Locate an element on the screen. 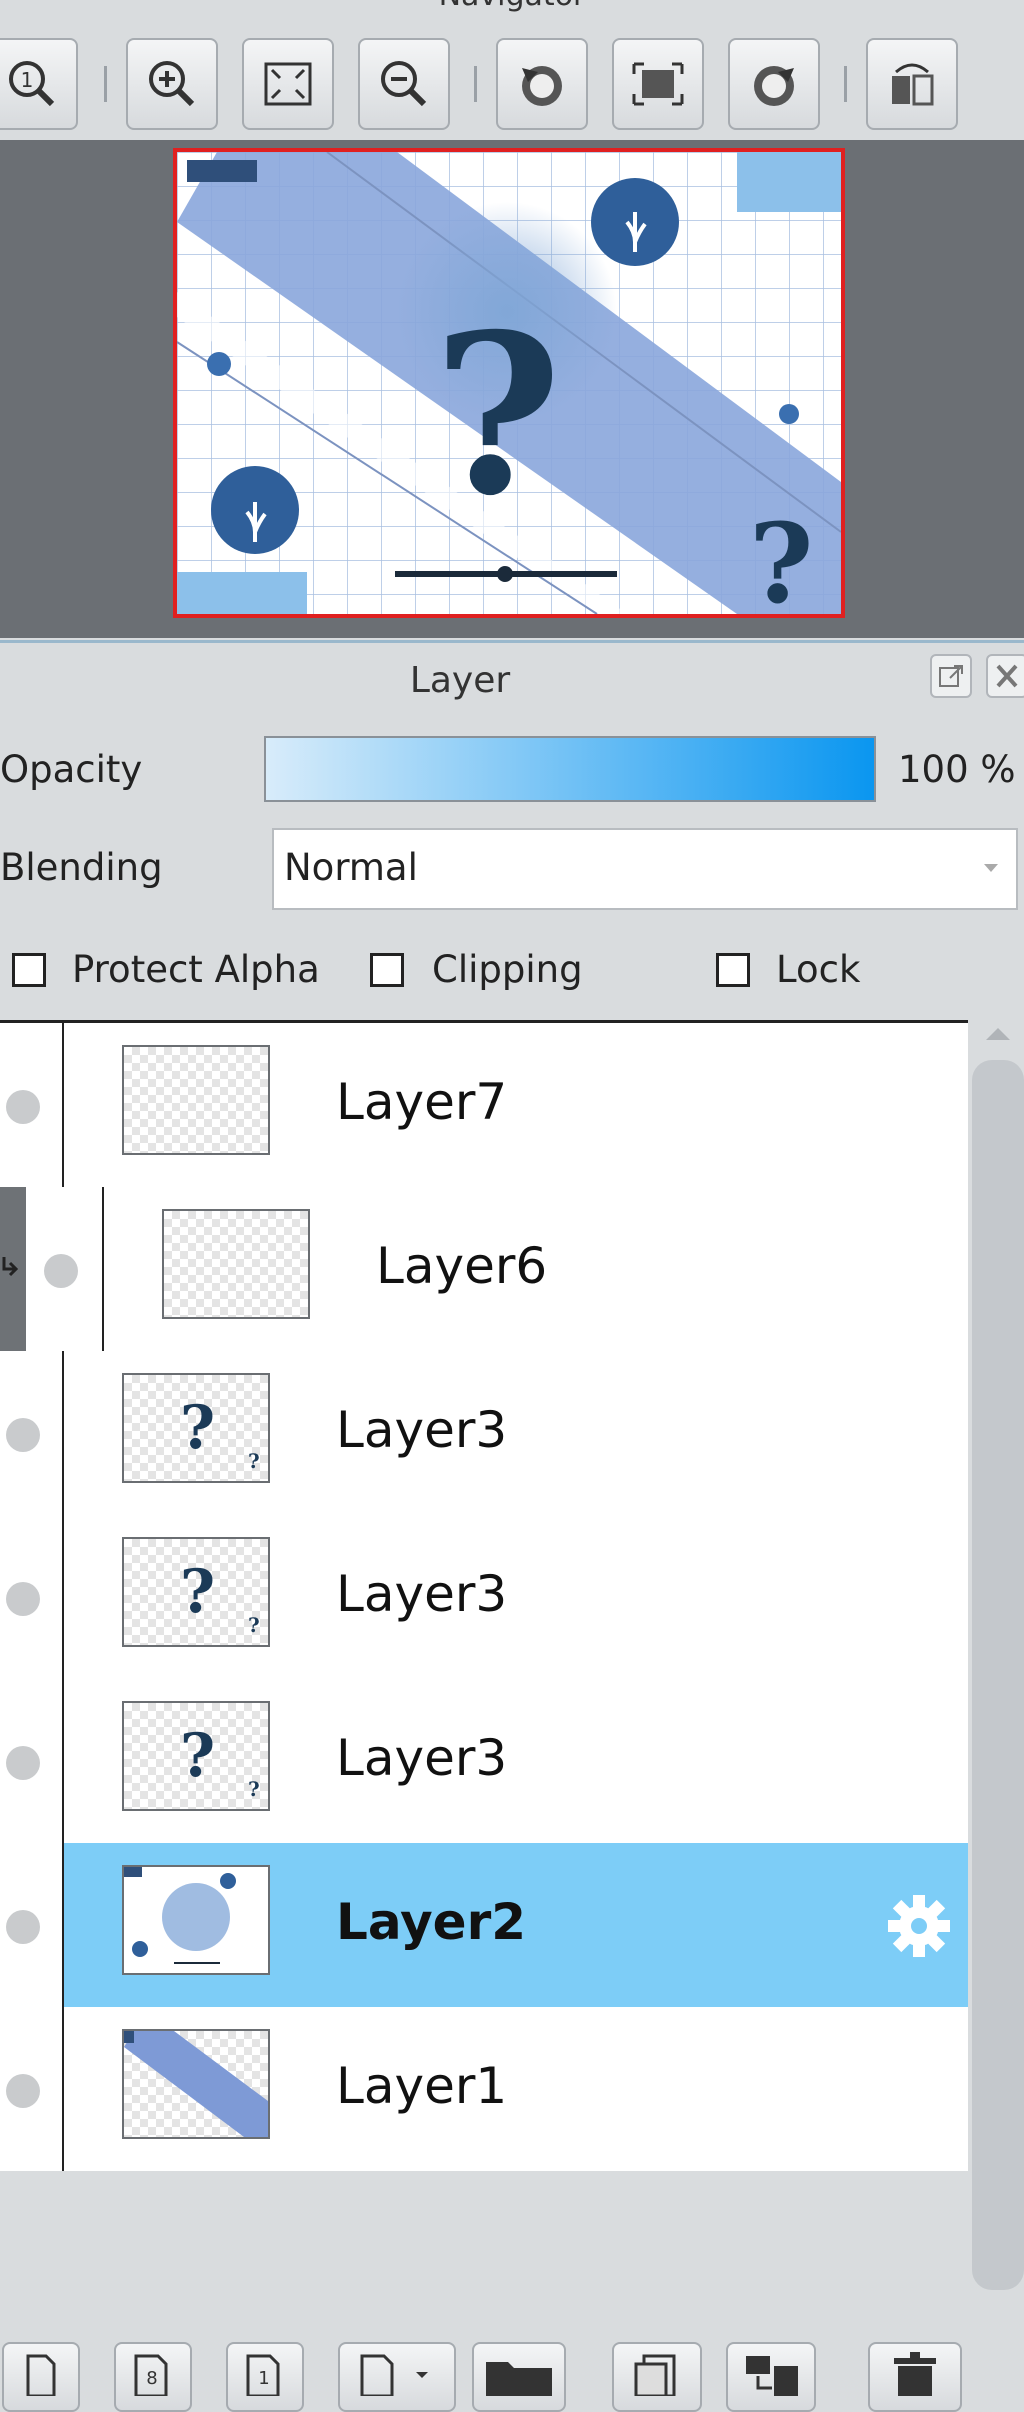  new-8bit-layer-button: 8 is located at coordinates (153, 2377).